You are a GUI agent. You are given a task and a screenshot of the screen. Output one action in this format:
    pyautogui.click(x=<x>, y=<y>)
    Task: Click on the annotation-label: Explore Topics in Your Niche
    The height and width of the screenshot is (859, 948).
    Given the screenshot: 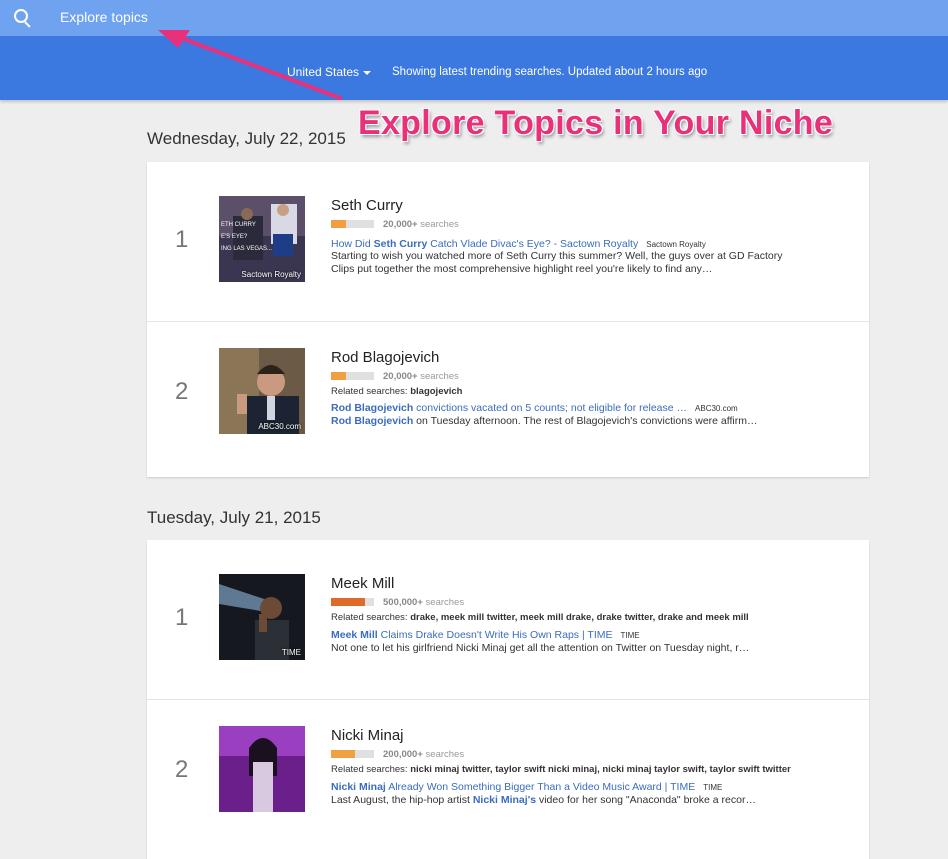 What is the action you would take?
    pyautogui.click(x=596, y=123)
    